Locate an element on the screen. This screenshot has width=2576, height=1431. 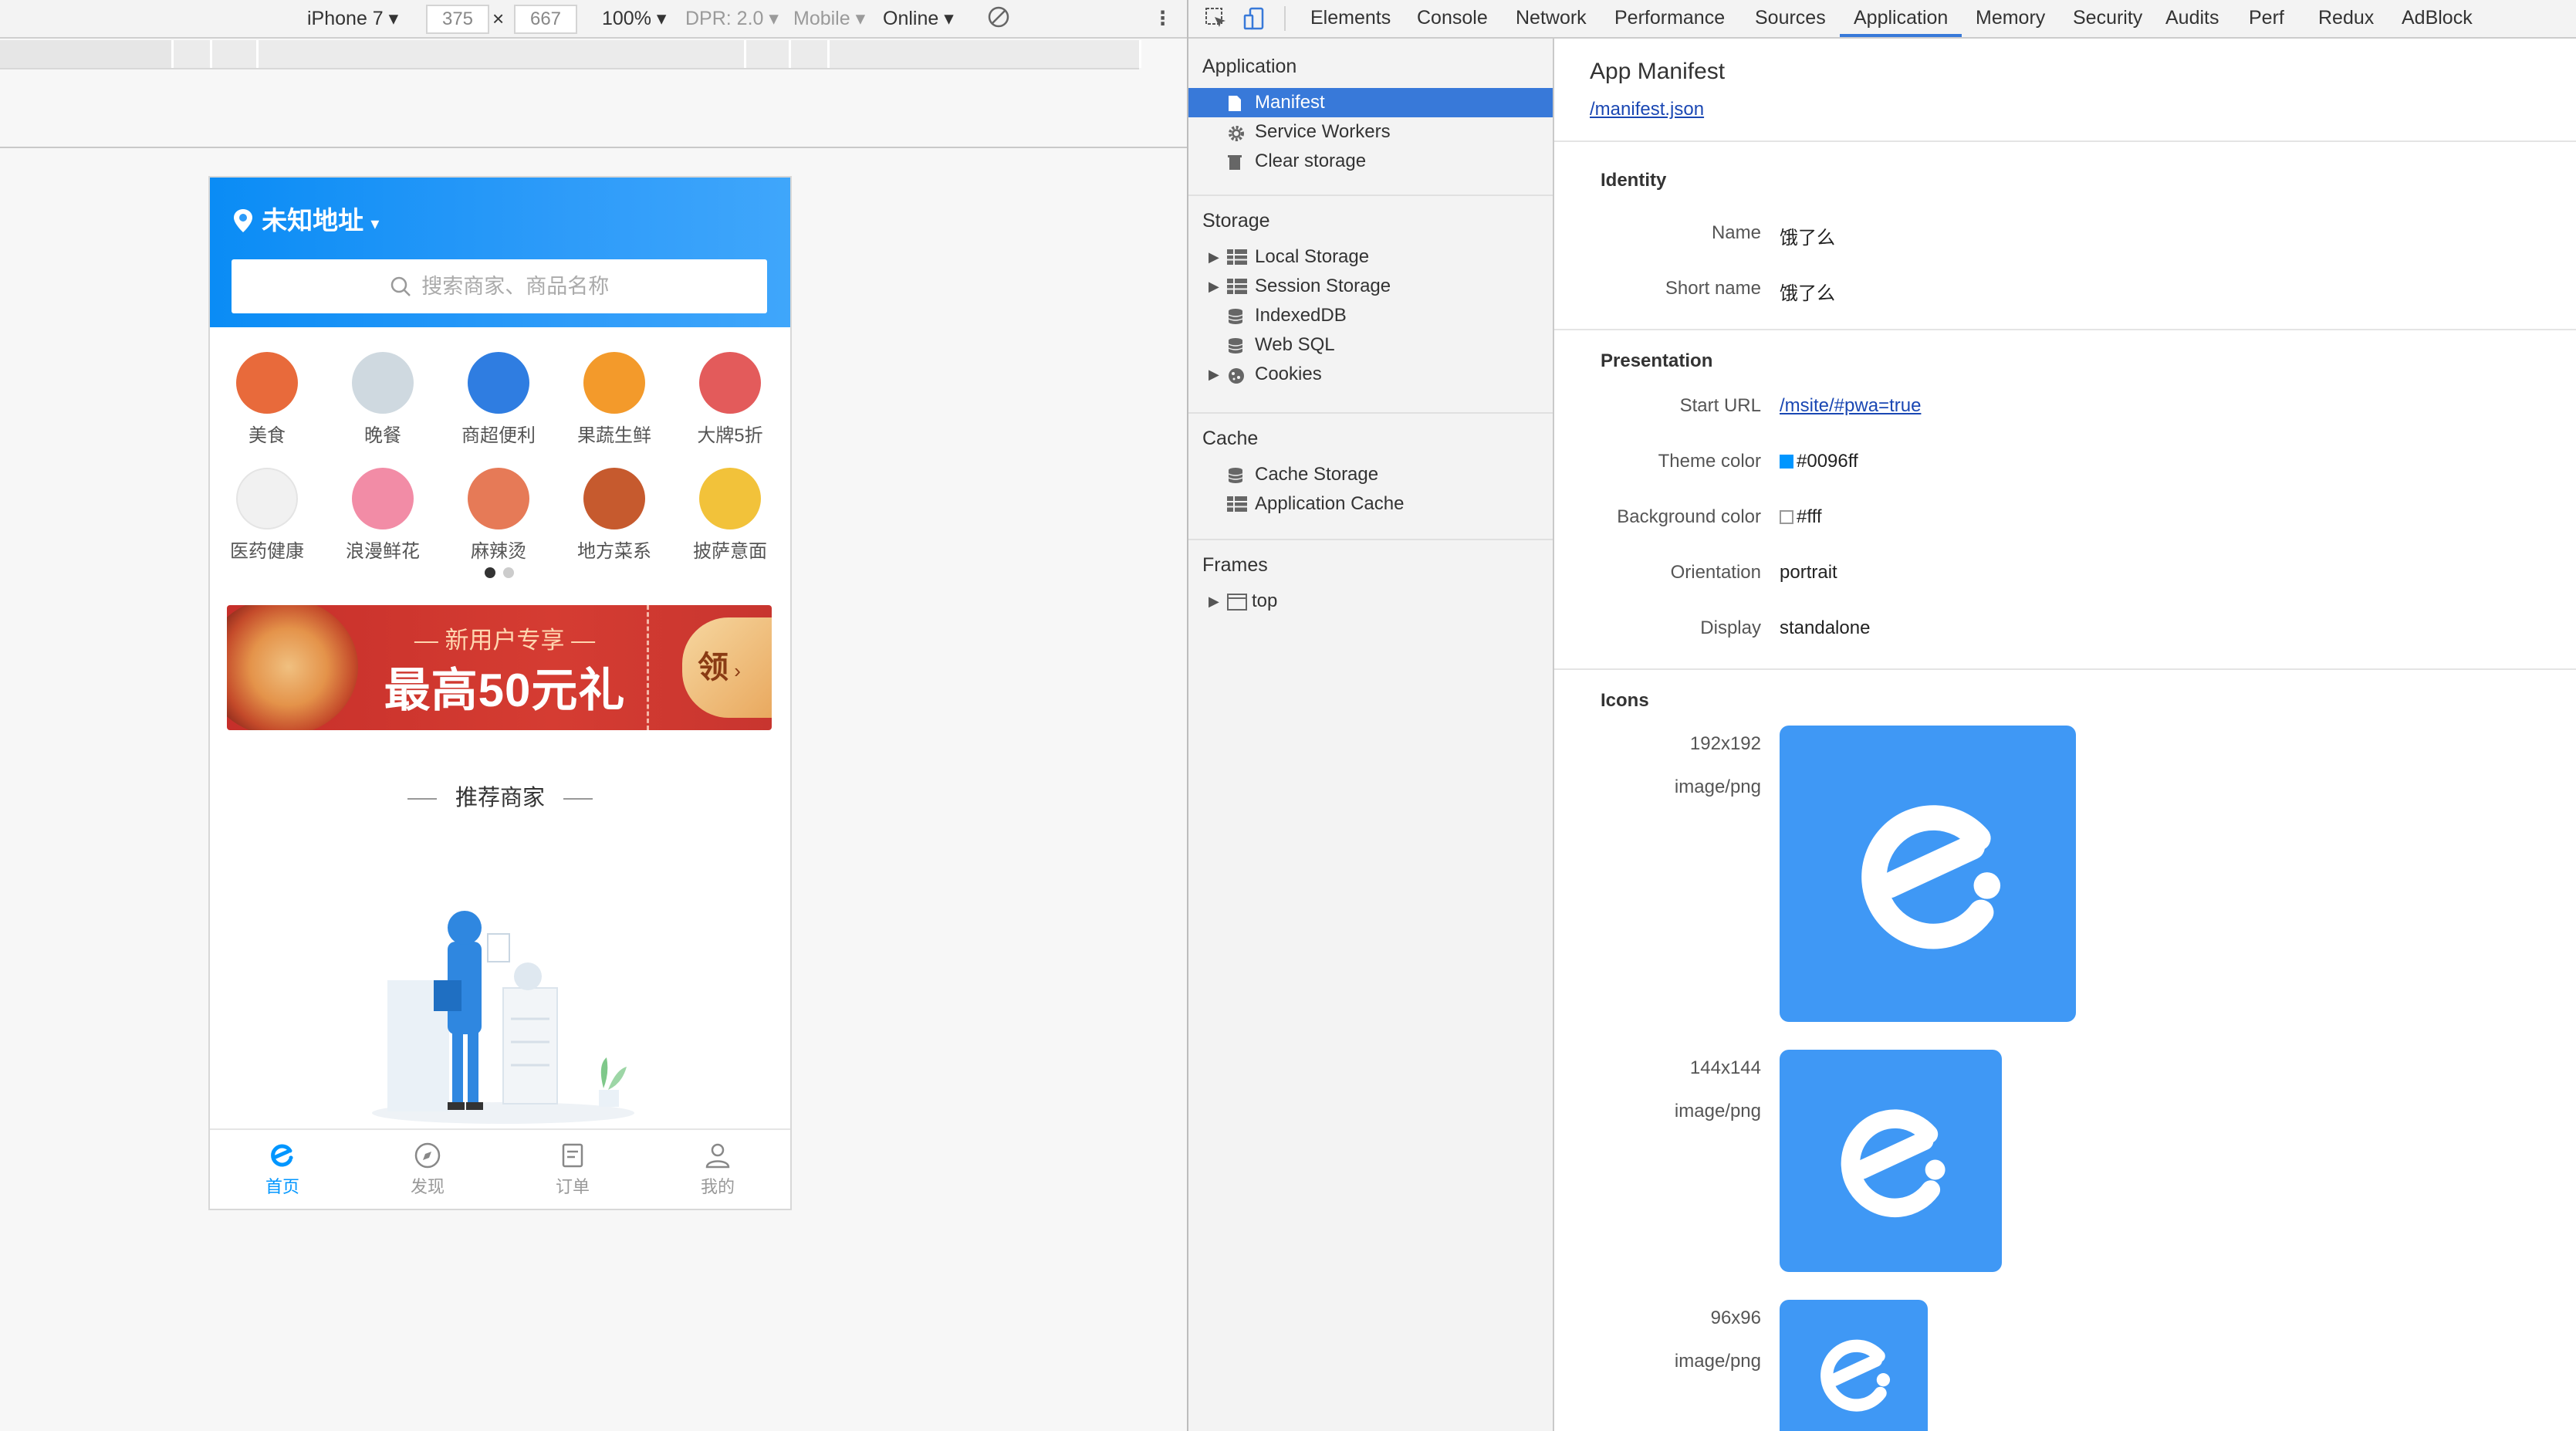
delivery-person-illustration is located at coordinates (503, 1017).